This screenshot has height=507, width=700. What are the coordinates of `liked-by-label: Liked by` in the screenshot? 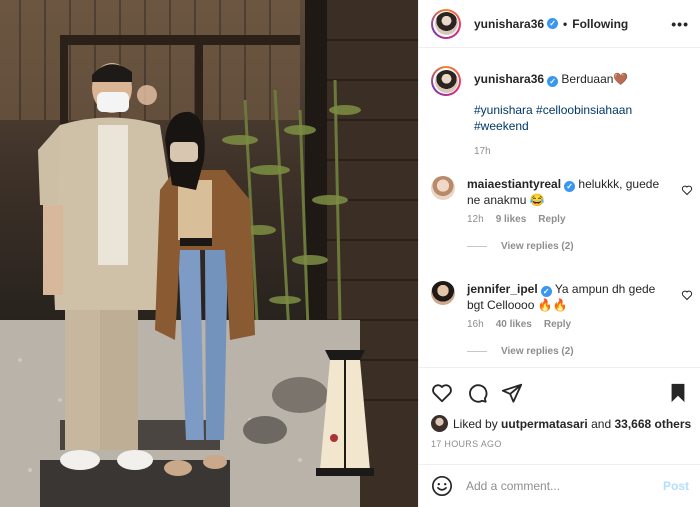 It's located at (475, 423).